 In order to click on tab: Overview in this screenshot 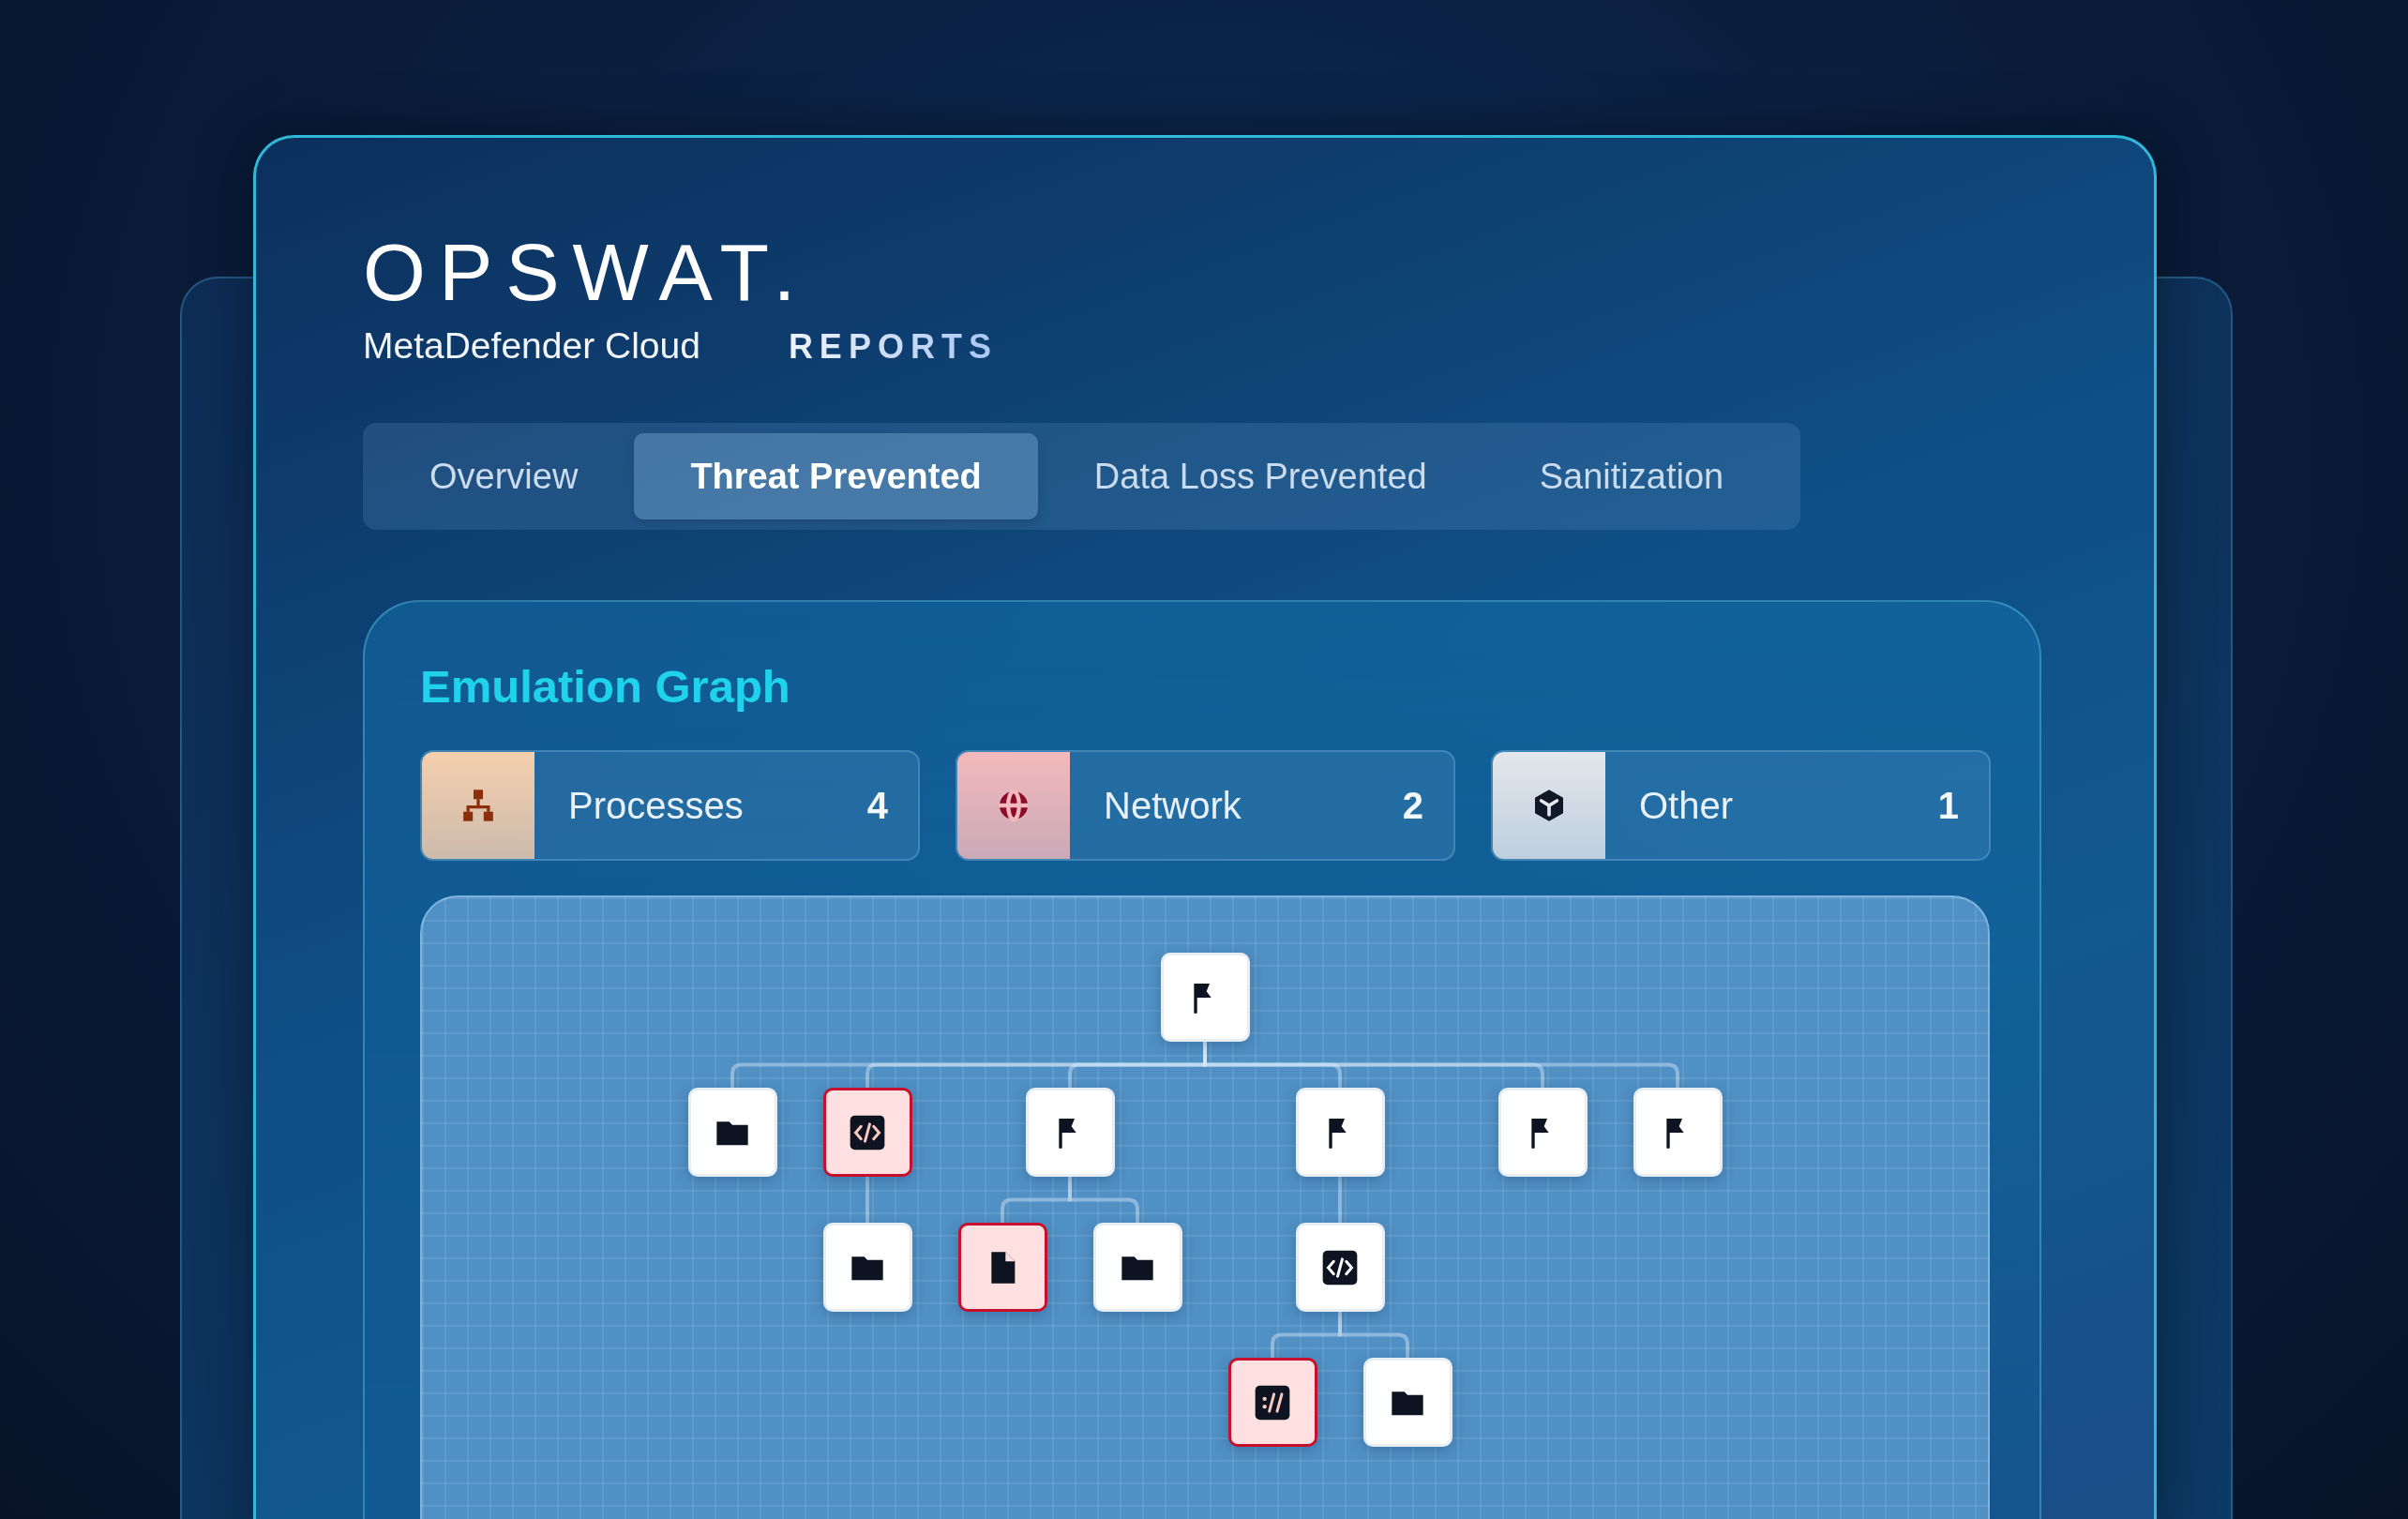, I will do `click(504, 476)`.